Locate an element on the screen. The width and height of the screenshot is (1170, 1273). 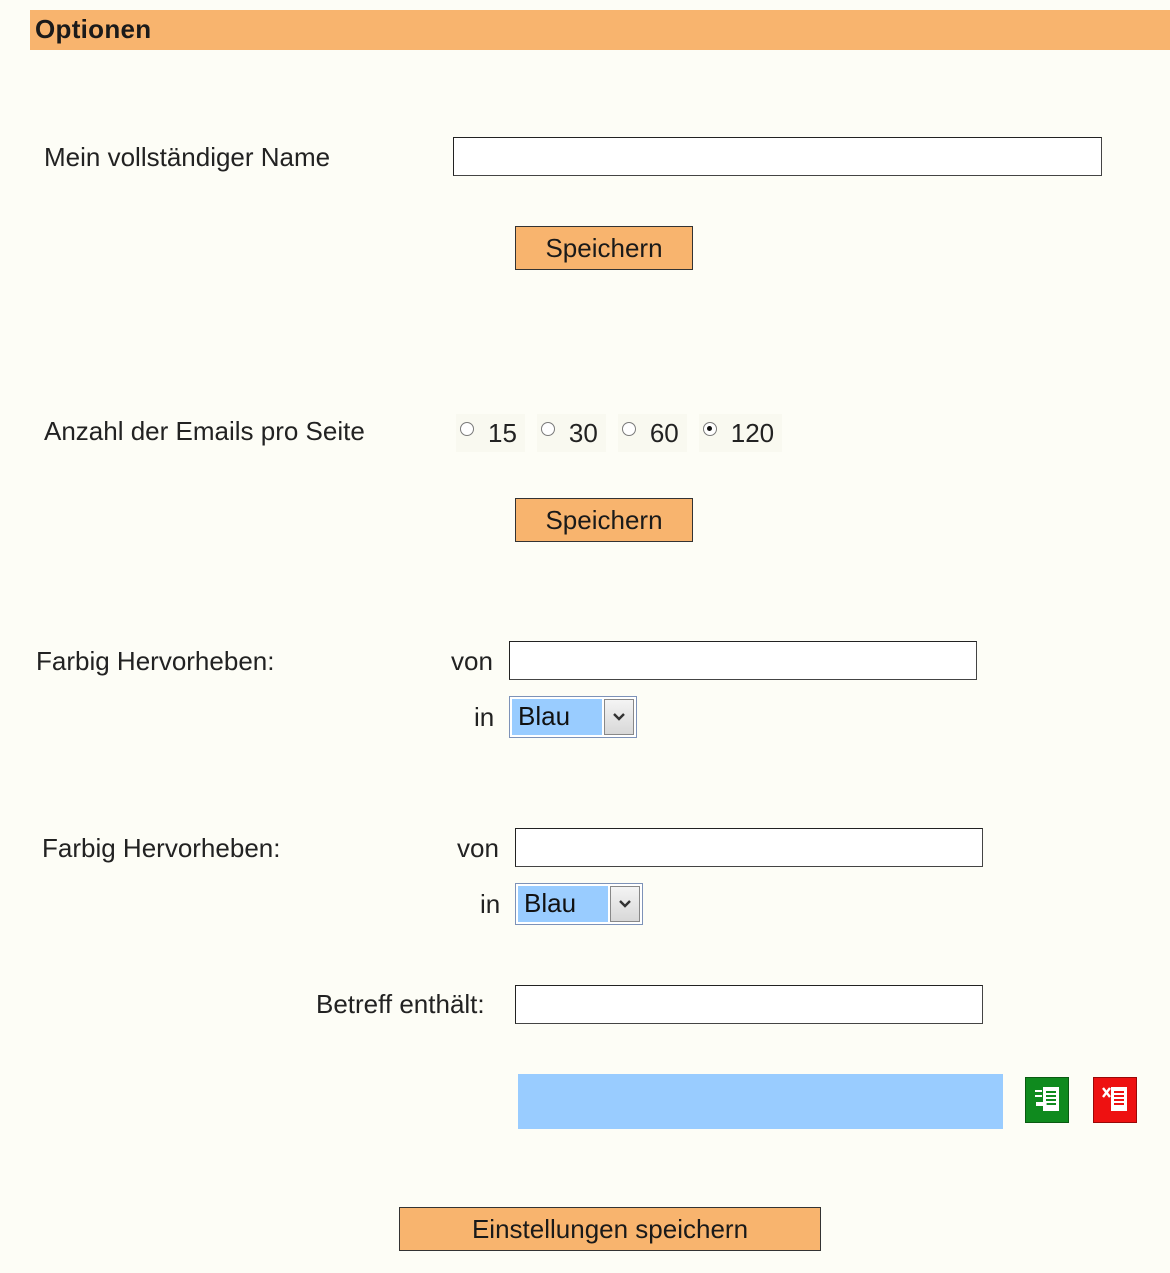
emails-per-page-radio-group: 15 30 60 120 is located at coordinates (625, 433).